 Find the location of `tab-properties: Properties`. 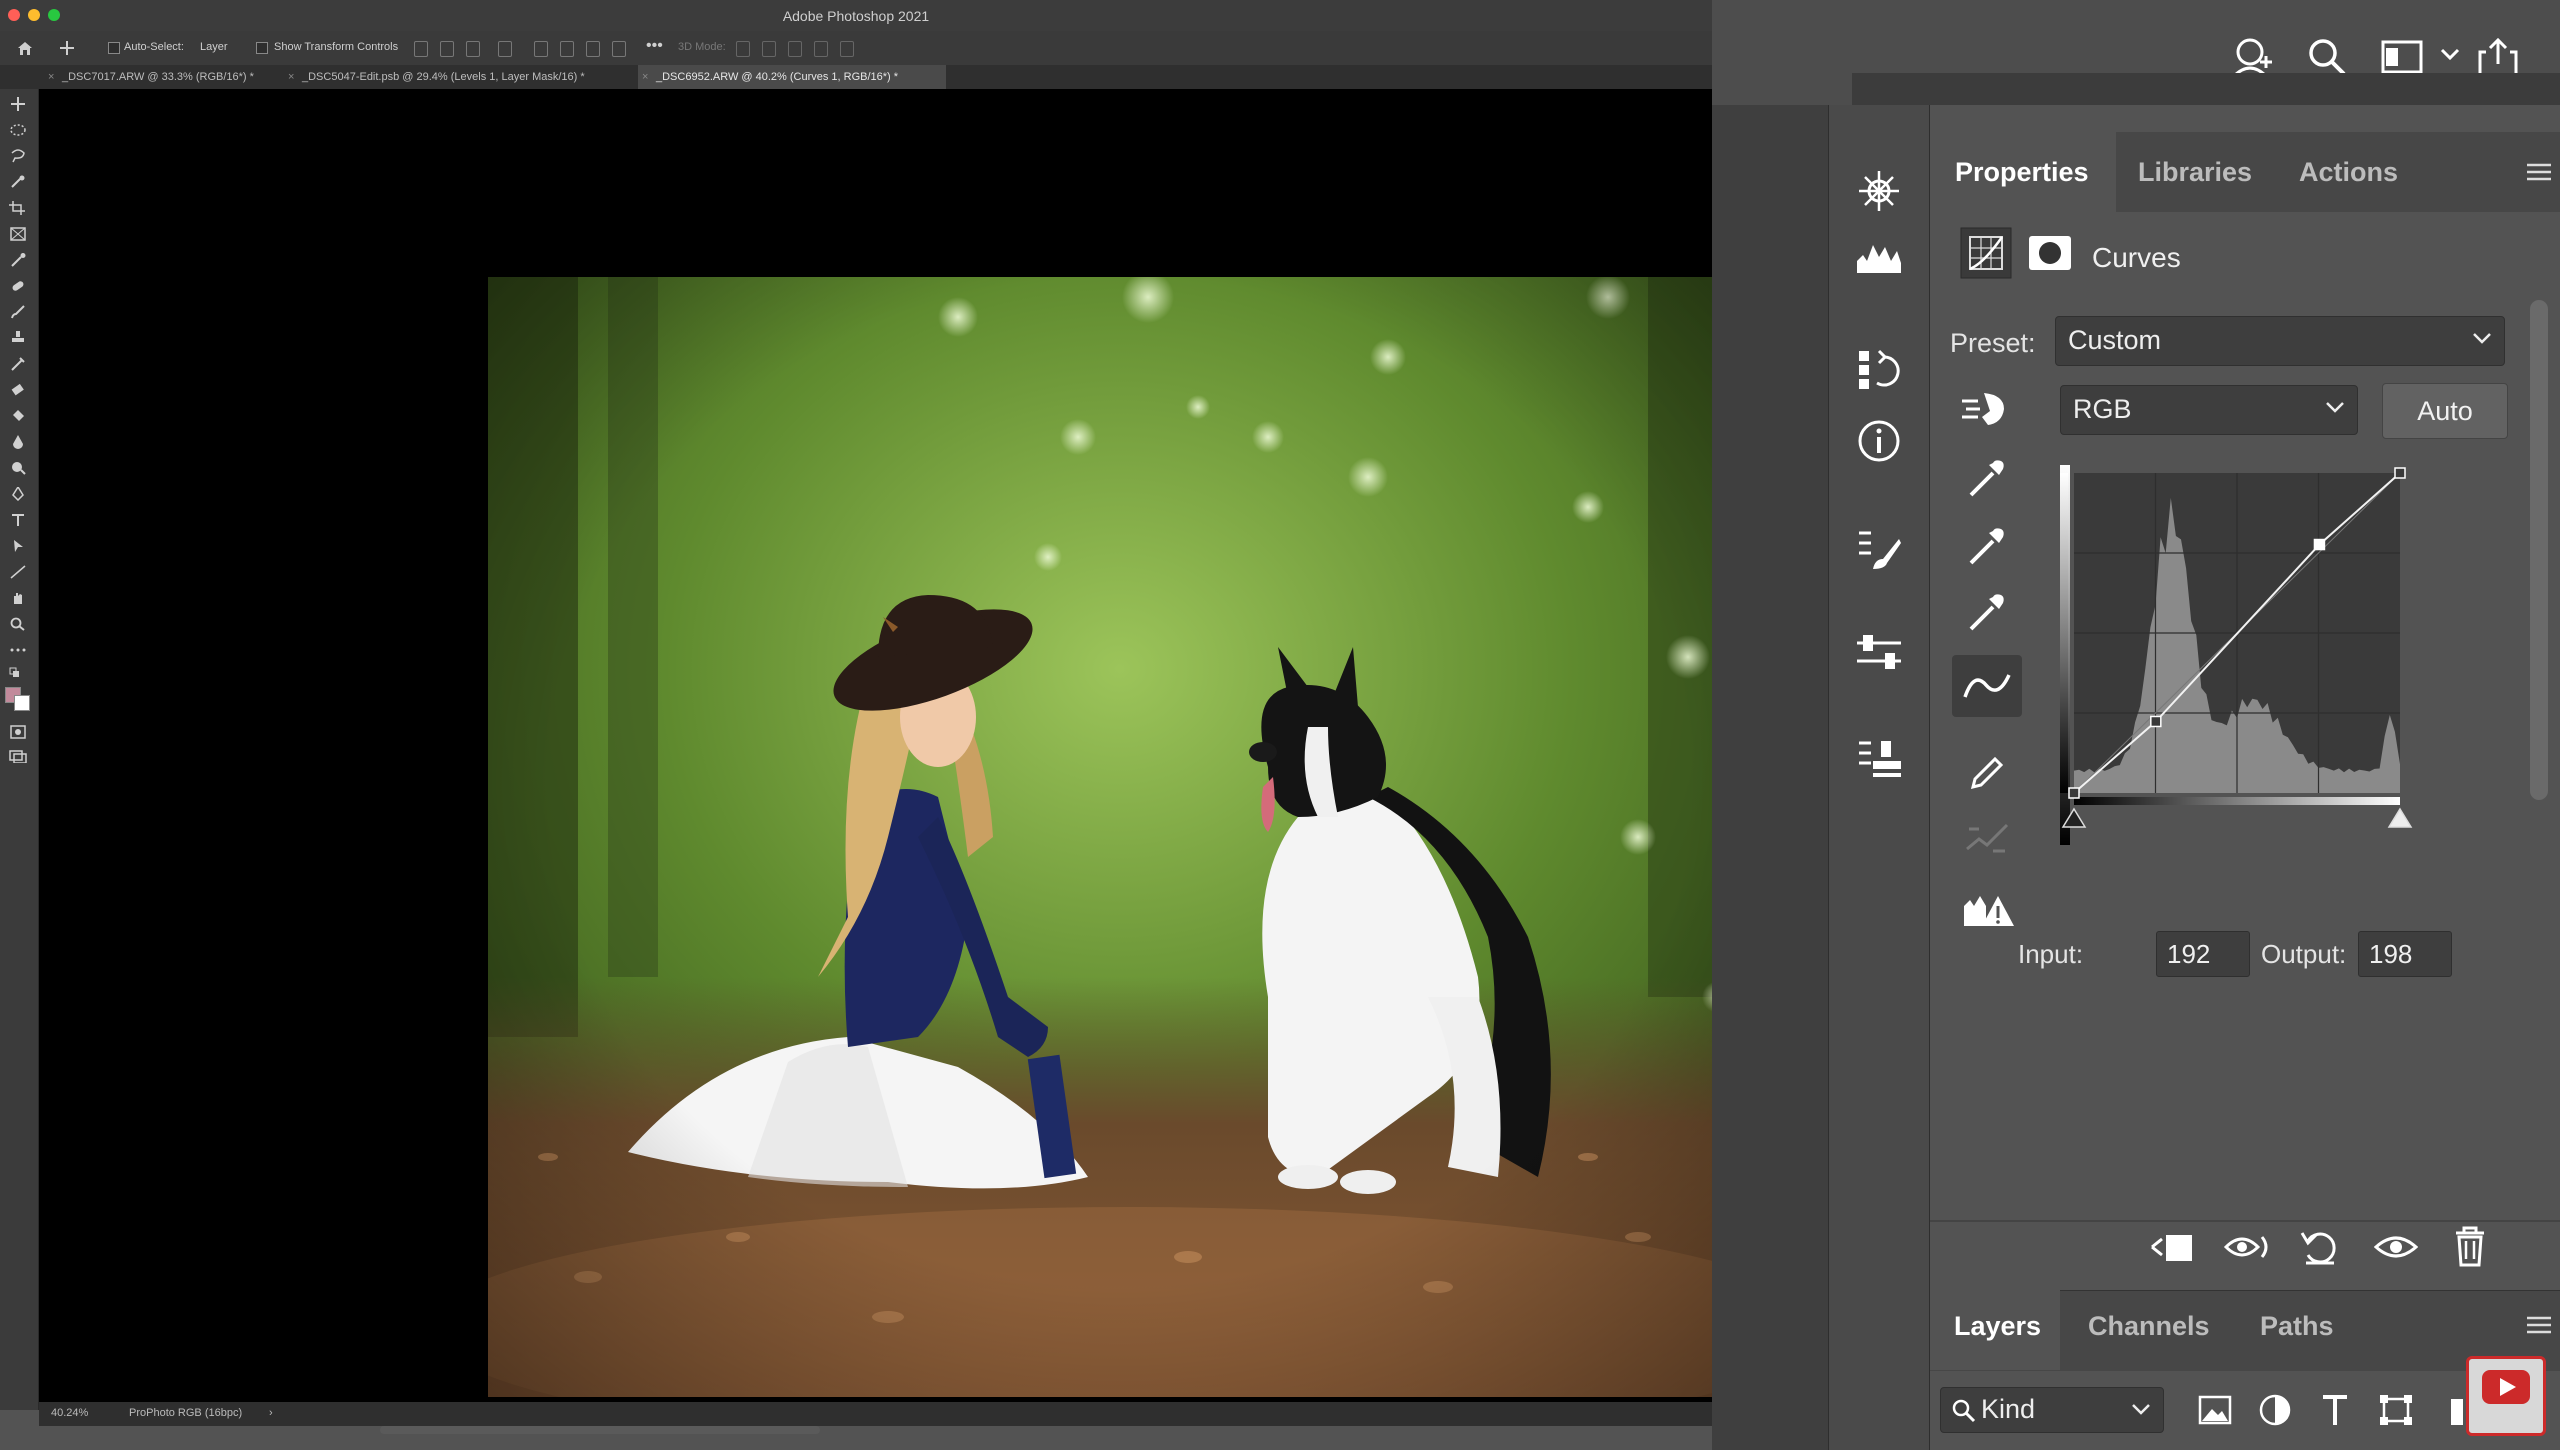

tab-properties: Properties is located at coordinates (2022, 172).